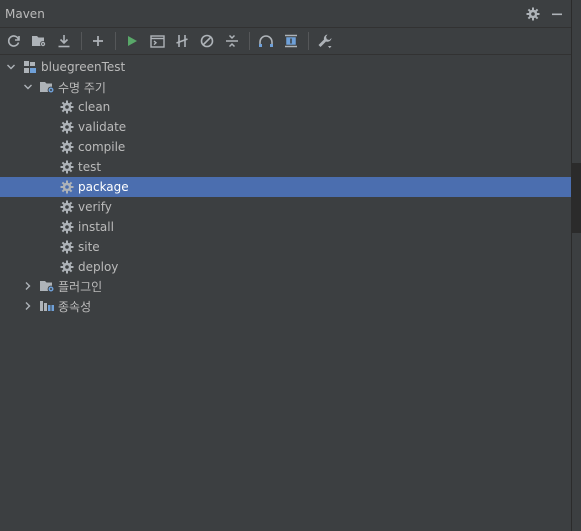 Image resolution: width=581 pixels, height=531 pixels. What do you see at coordinates (94, 107) in the screenshot?
I see `goal-label: clean` at bounding box center [94, 107].